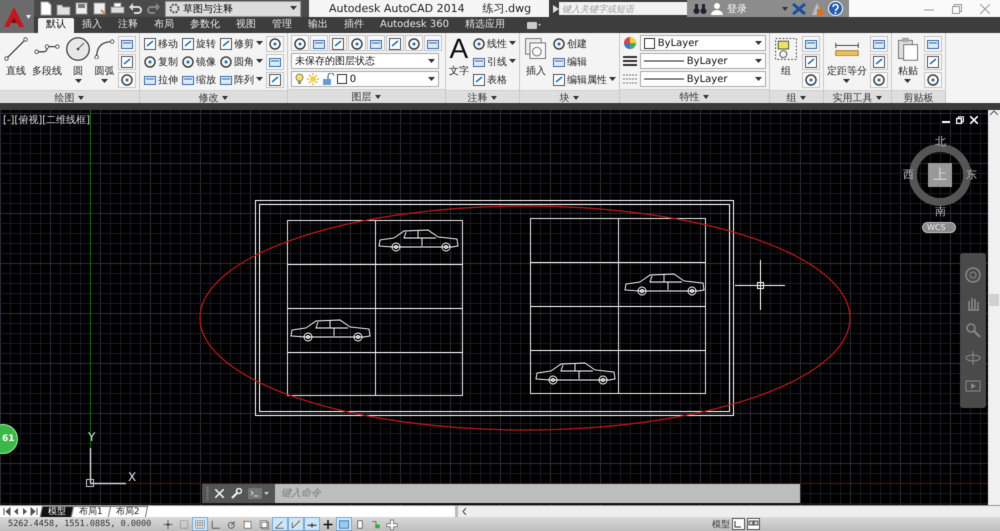 The height and width of the screenshot is (531, 1000). What do you see at coordinates (57, 511) in the screenshot?
I see `layout-tab: 模型` at bounding box center [57, 511].